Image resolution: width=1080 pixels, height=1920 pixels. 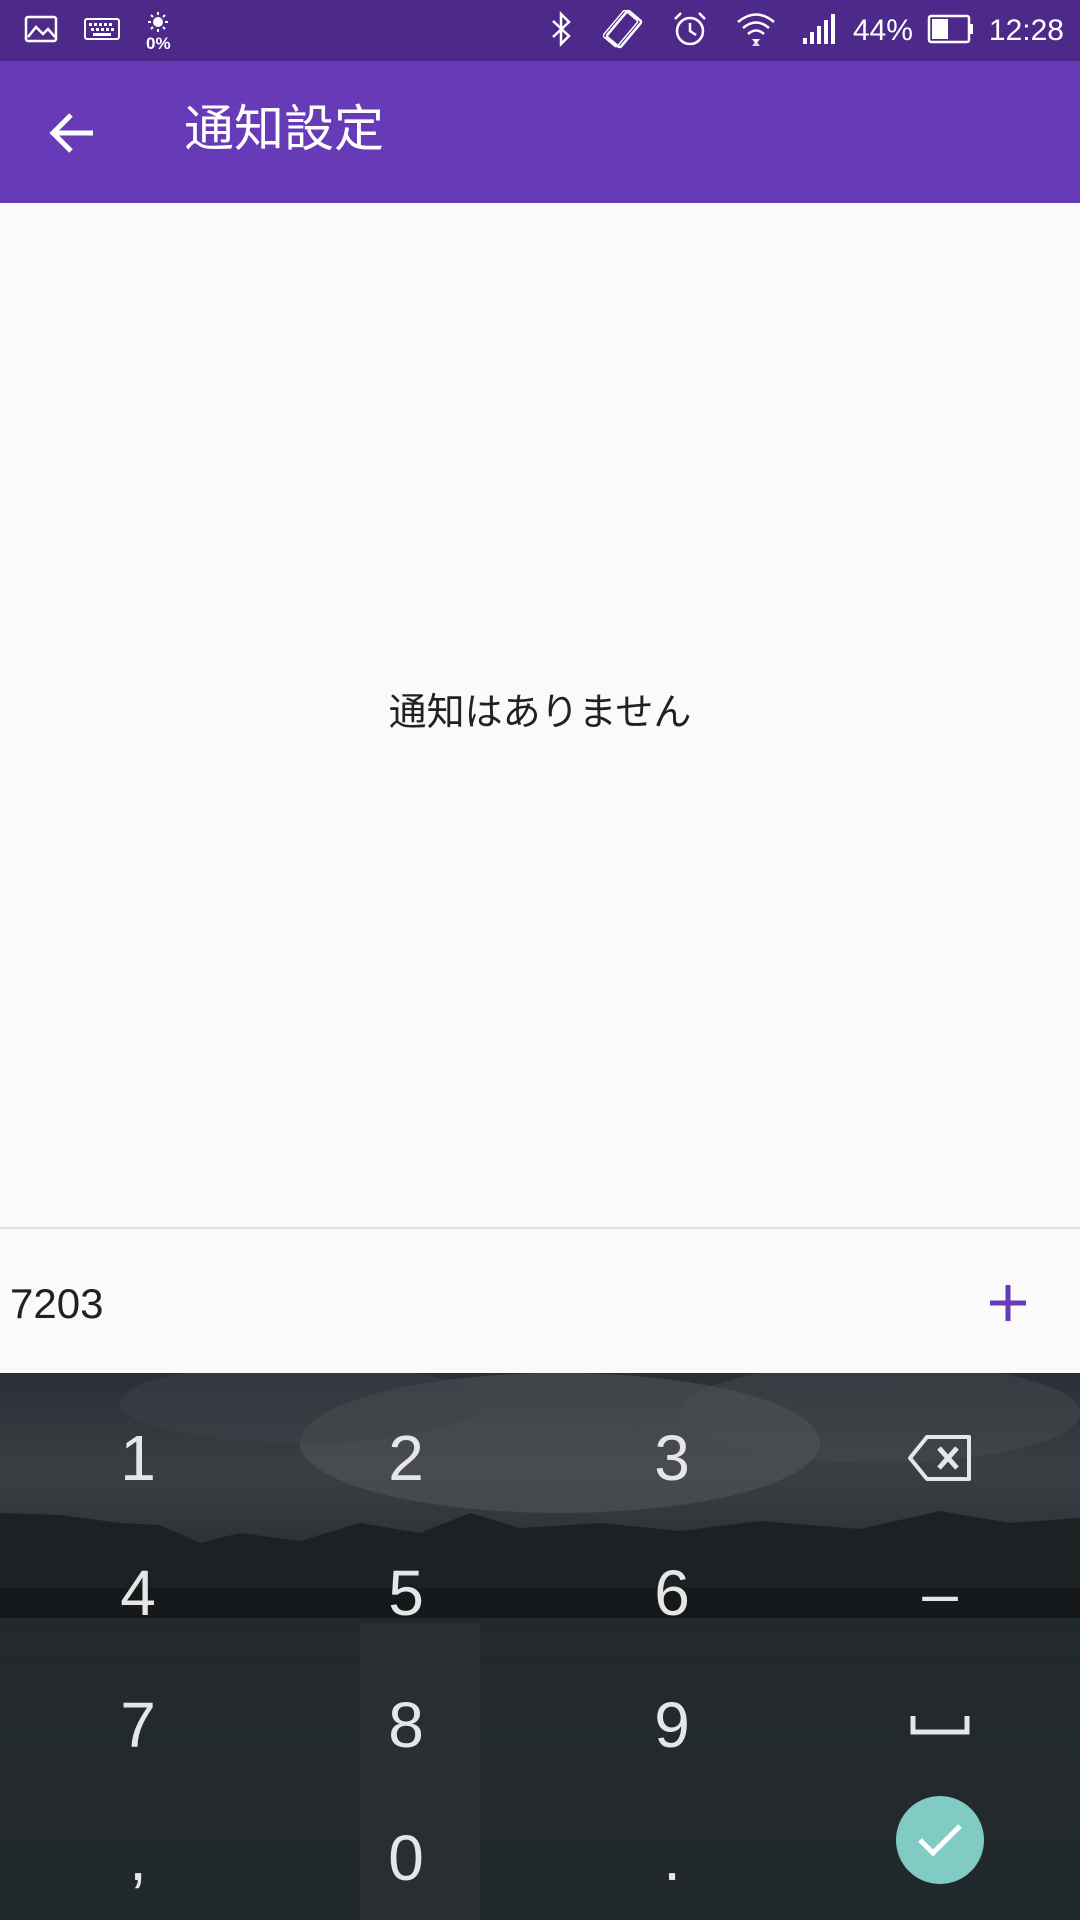 I want to click on backspace-key, so click(x=940, y=1458).